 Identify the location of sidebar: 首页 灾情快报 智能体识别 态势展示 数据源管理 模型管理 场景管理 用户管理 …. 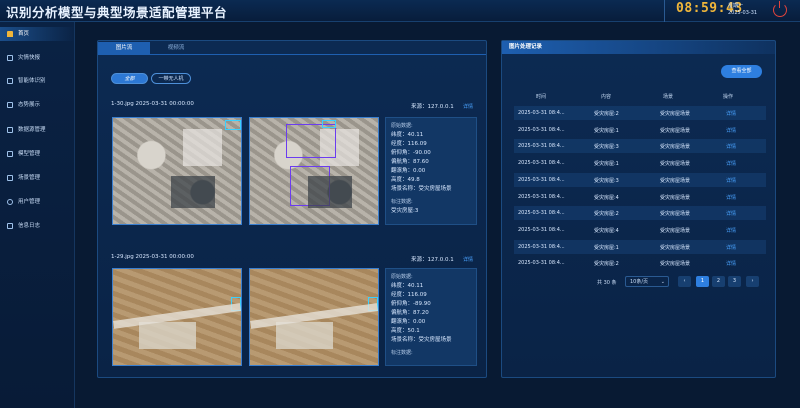
(37, 215).